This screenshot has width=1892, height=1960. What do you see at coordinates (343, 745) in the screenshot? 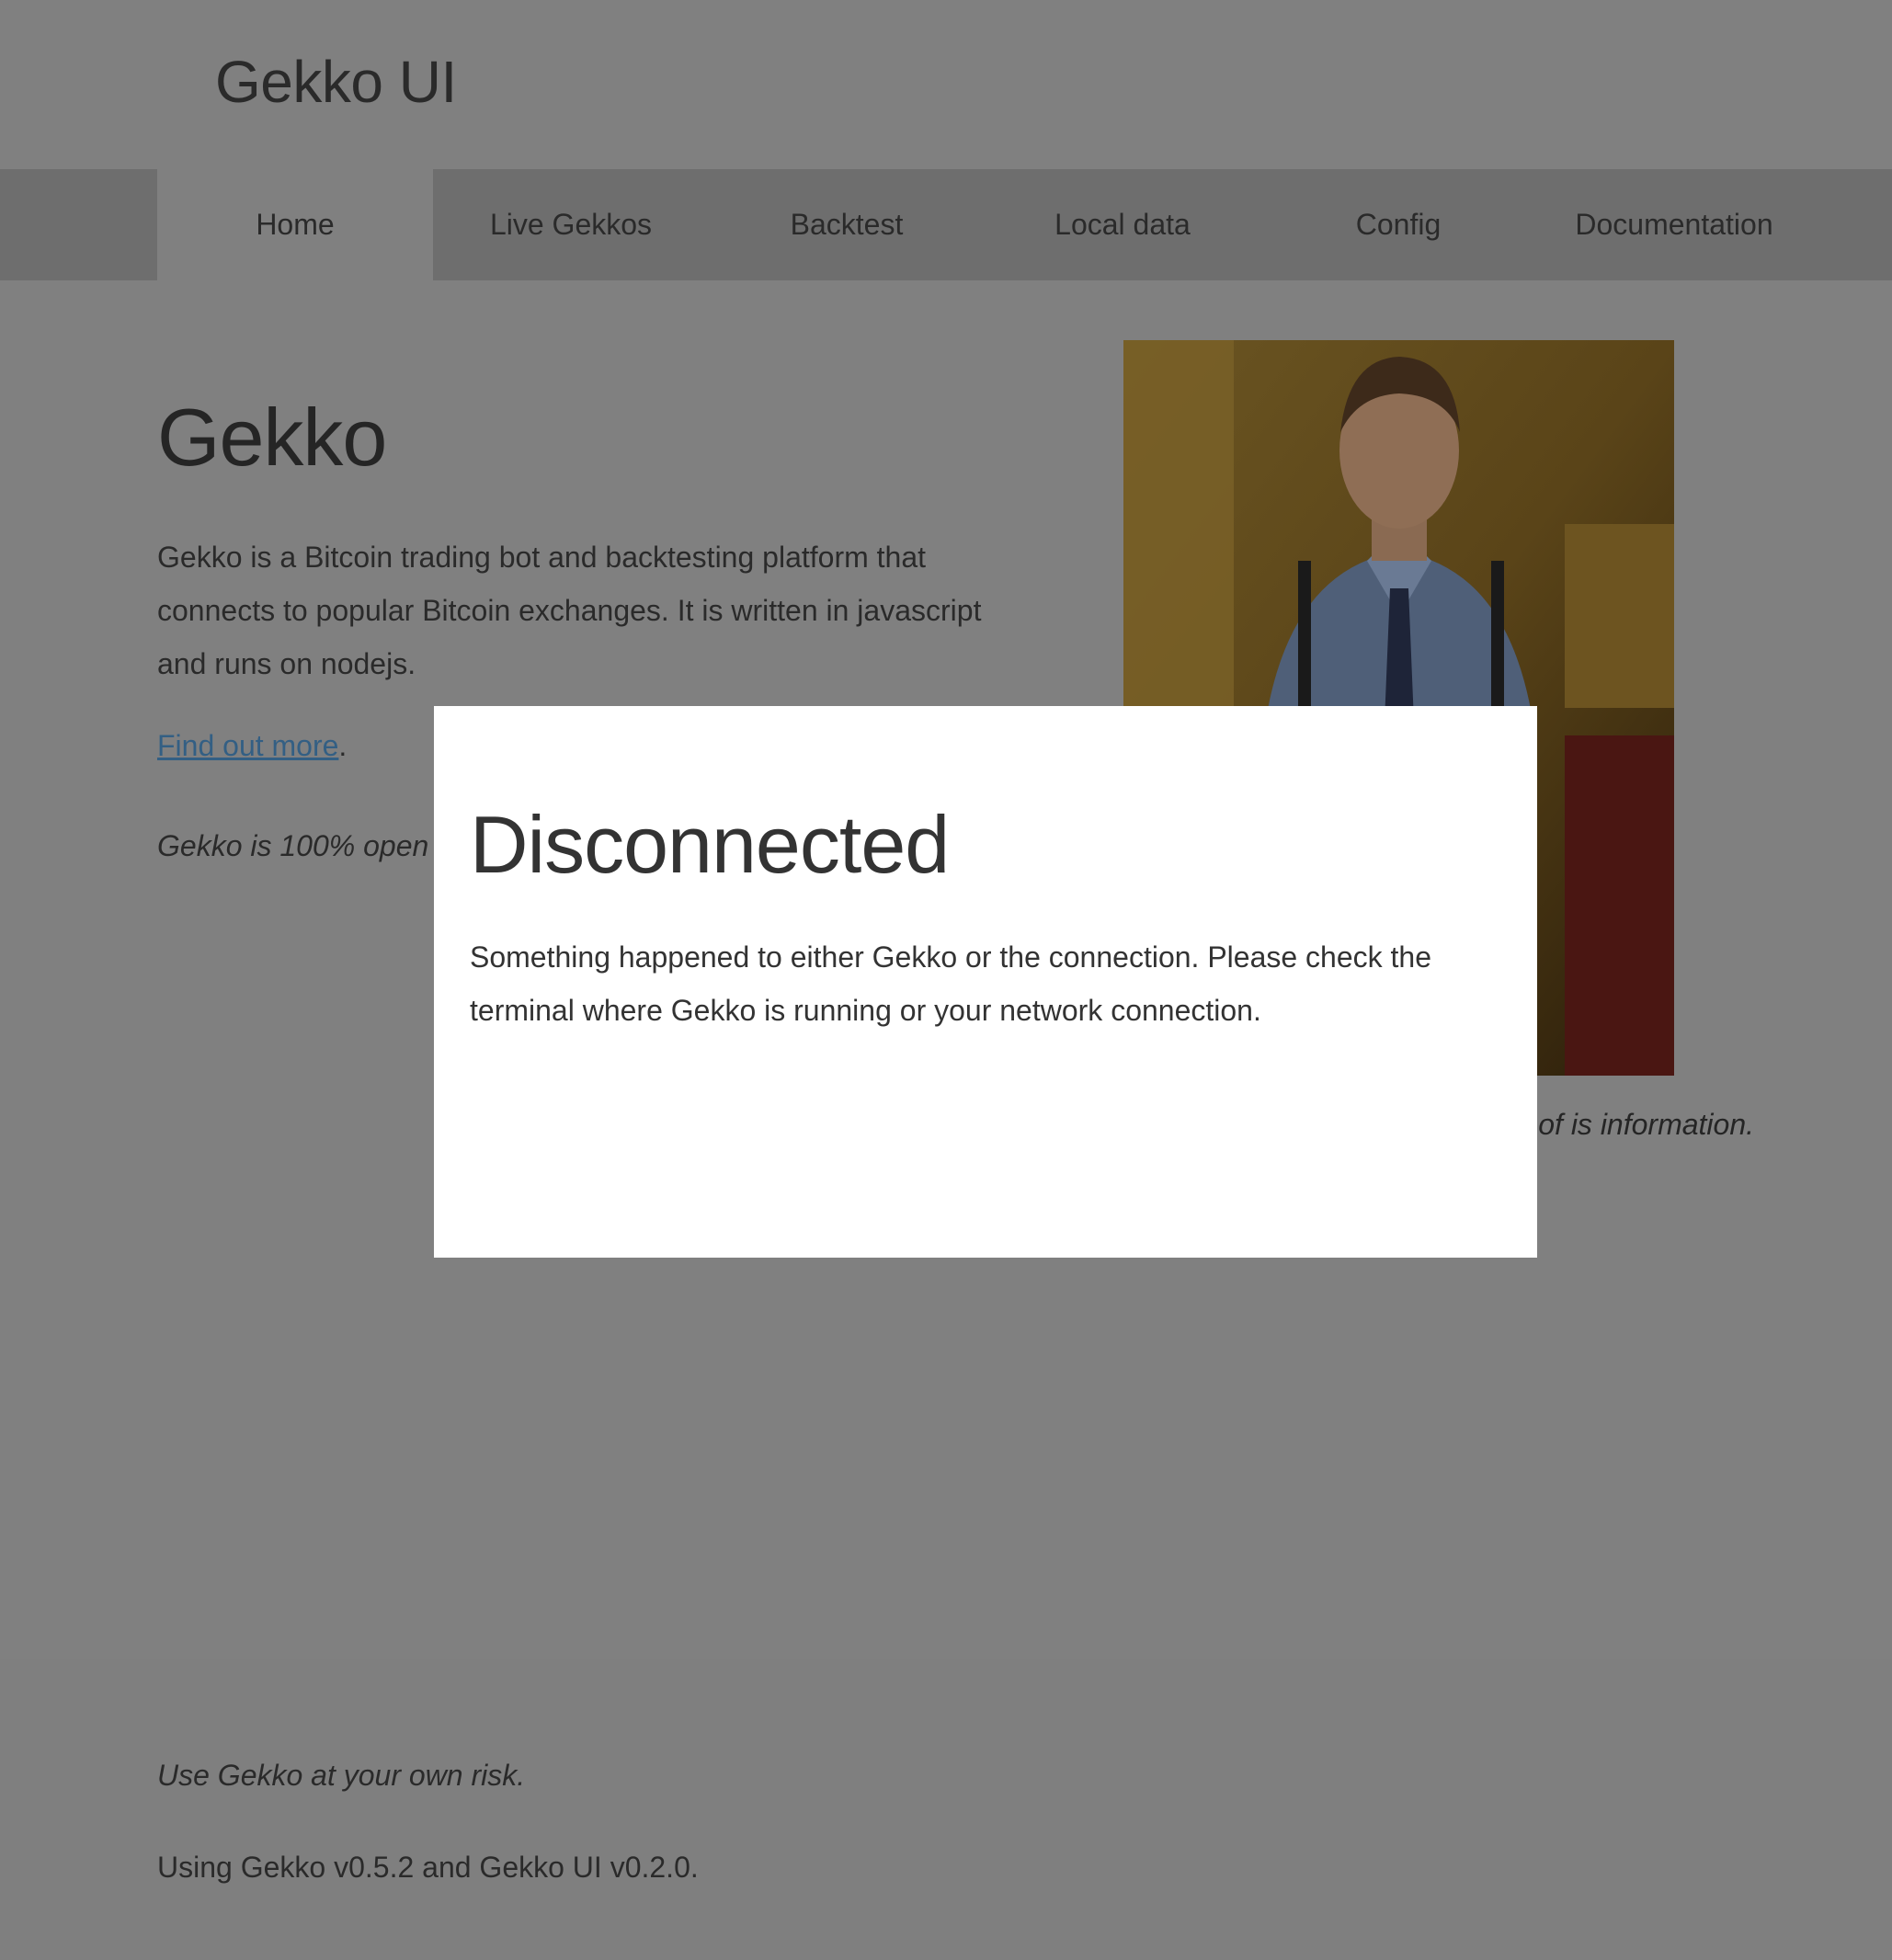
I see `find-out-more-suffix: .` at bounding box center [343, 745].